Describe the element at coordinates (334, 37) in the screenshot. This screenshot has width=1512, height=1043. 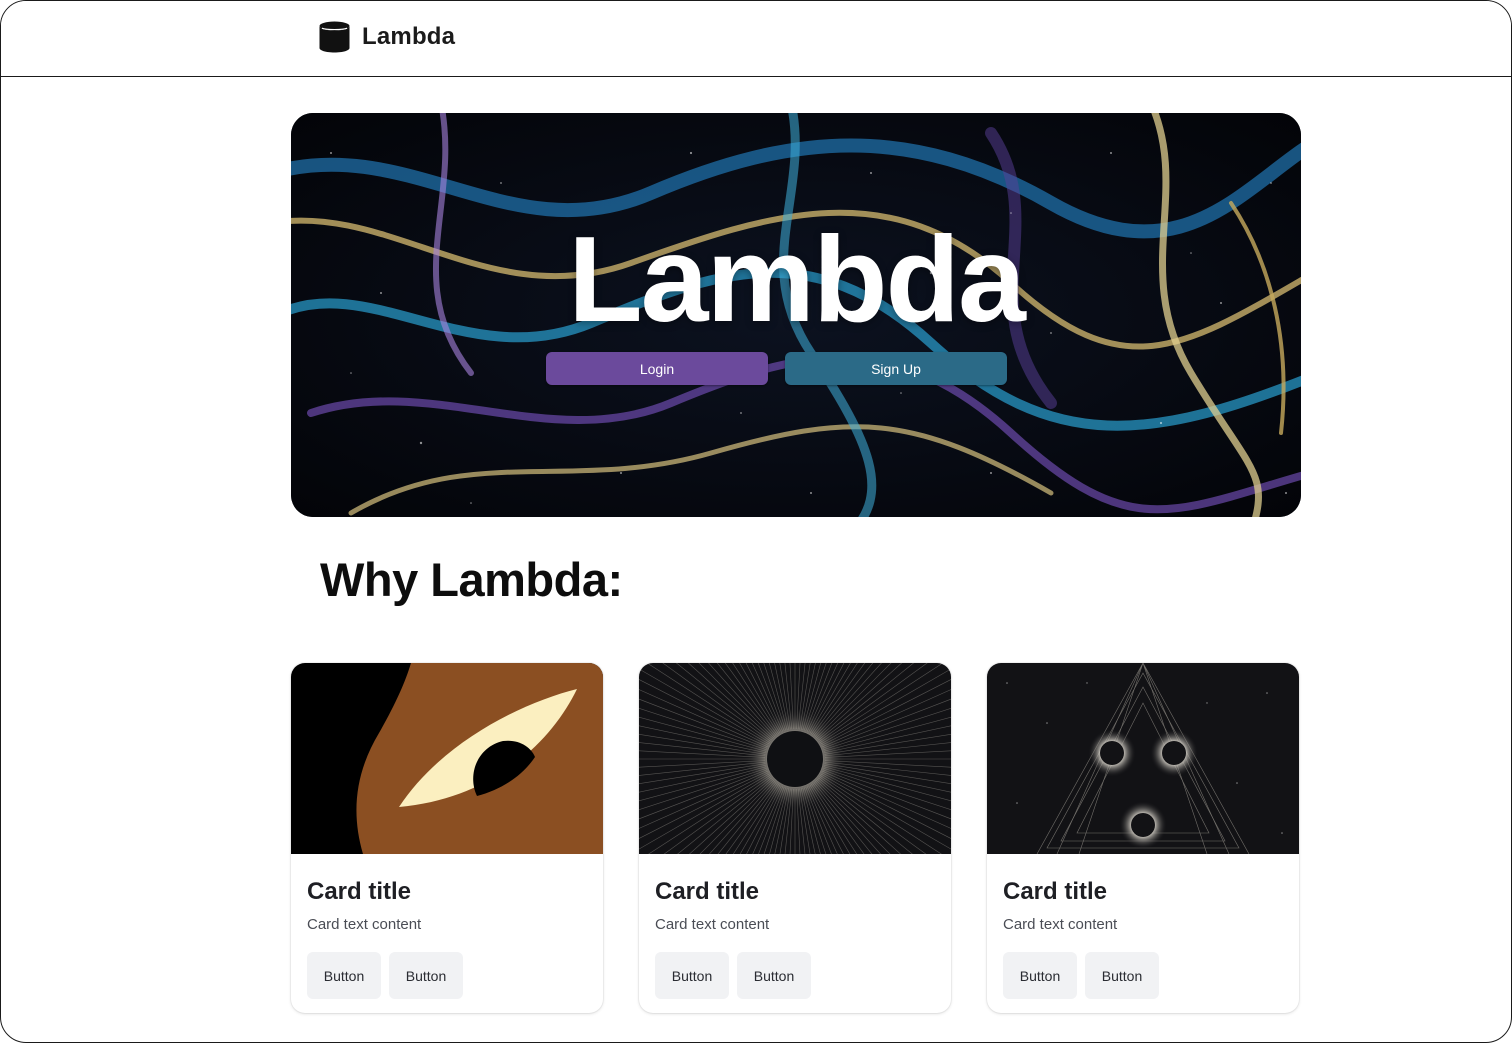
I see `database-icon` at that location.